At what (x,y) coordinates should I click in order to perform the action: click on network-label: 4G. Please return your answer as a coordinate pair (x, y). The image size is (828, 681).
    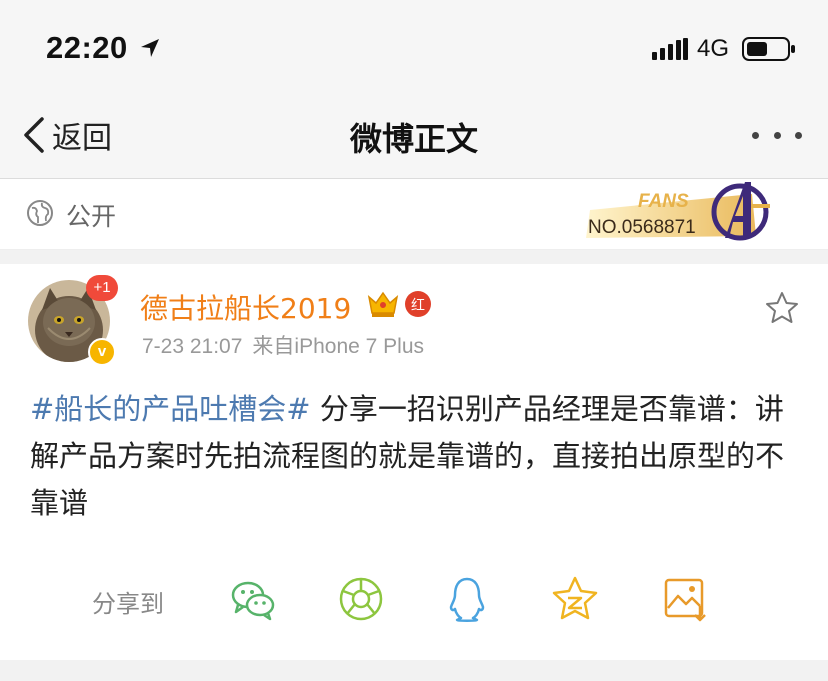
    Looking at the image, I should click on (713, 48).